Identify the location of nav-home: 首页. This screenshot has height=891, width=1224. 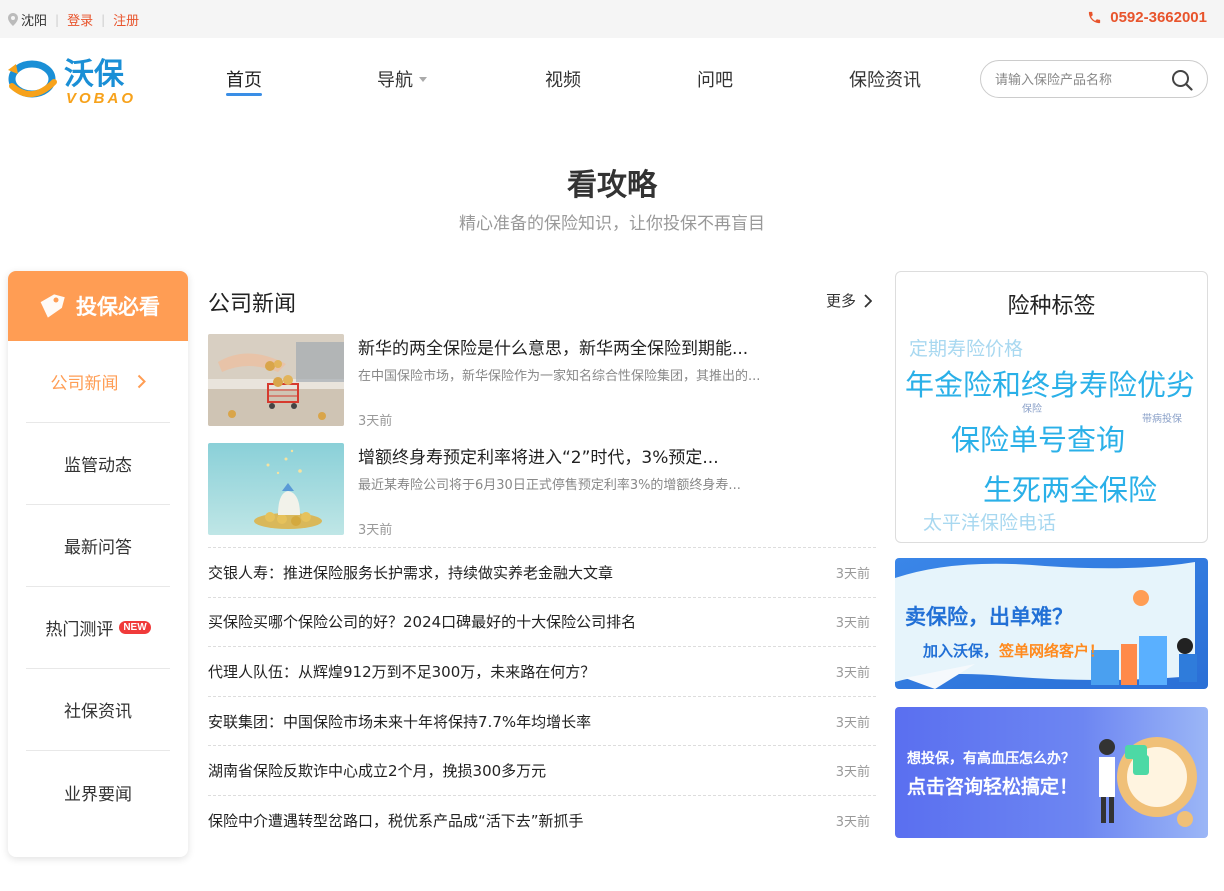
(244, 81).